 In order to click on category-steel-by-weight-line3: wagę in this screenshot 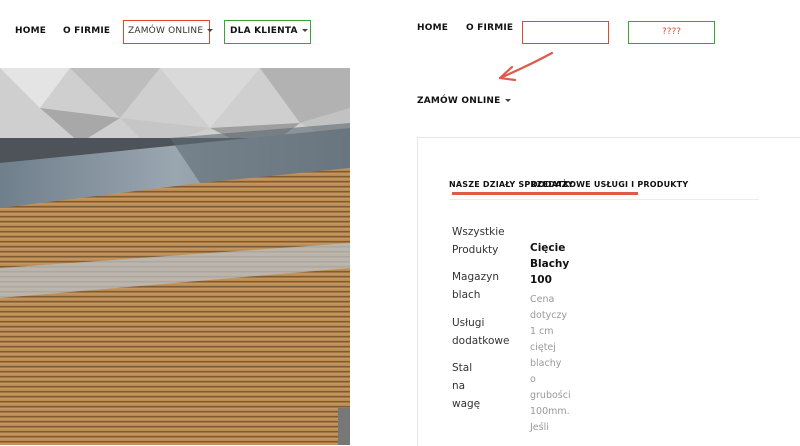, I will do `click(466, 404)`.